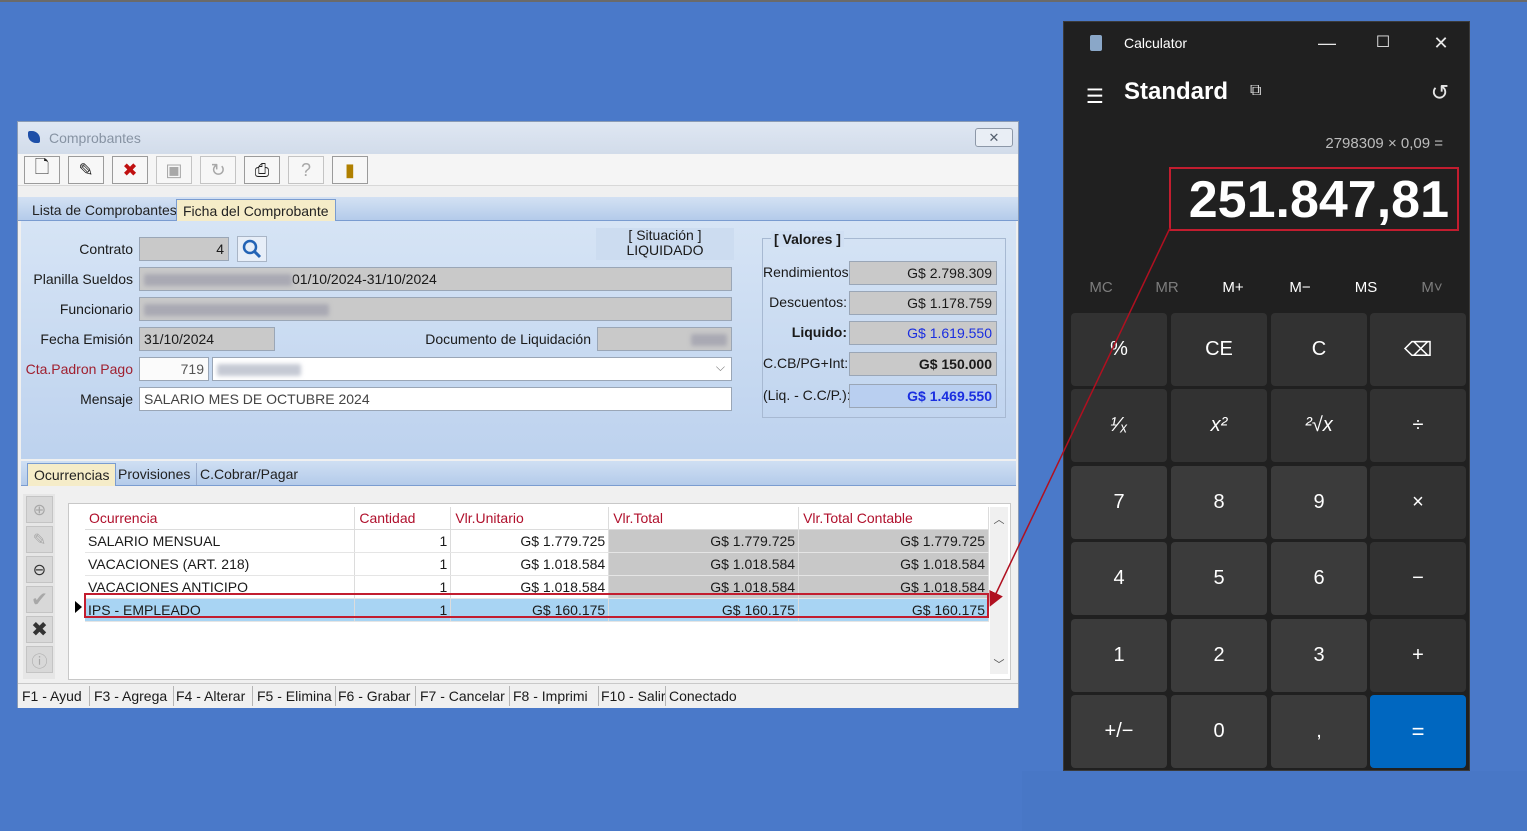  I want to click on title-bar: Comprobantes ✕, so click(518, 138).